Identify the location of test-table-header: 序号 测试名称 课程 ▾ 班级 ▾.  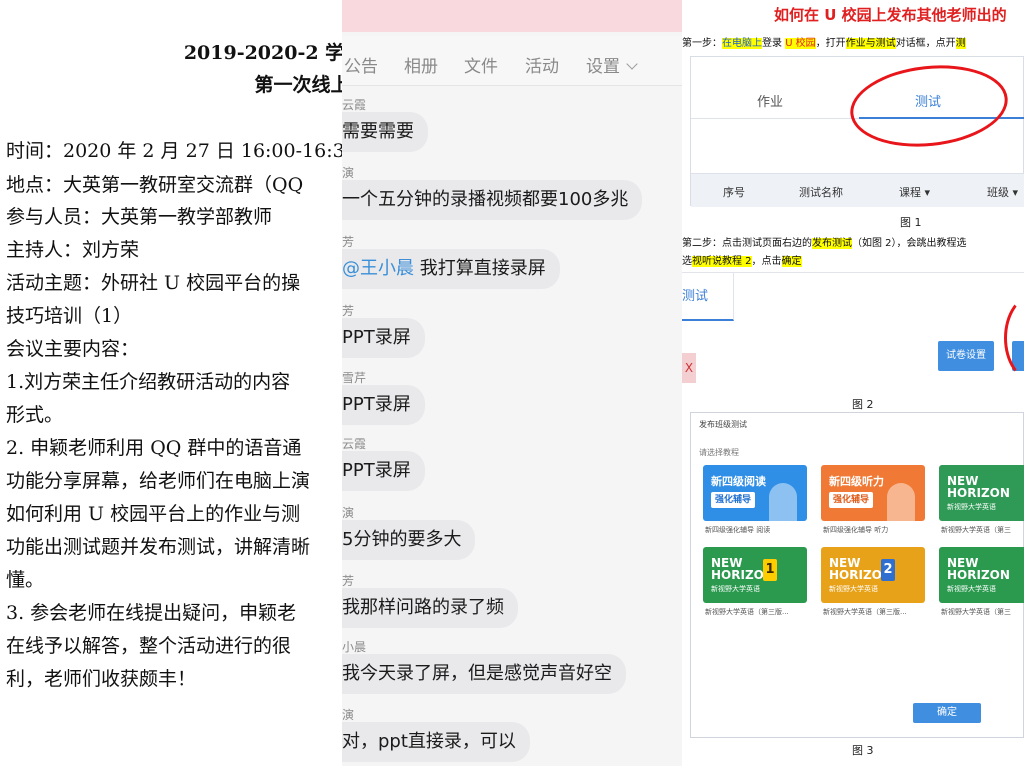
(857, 190).